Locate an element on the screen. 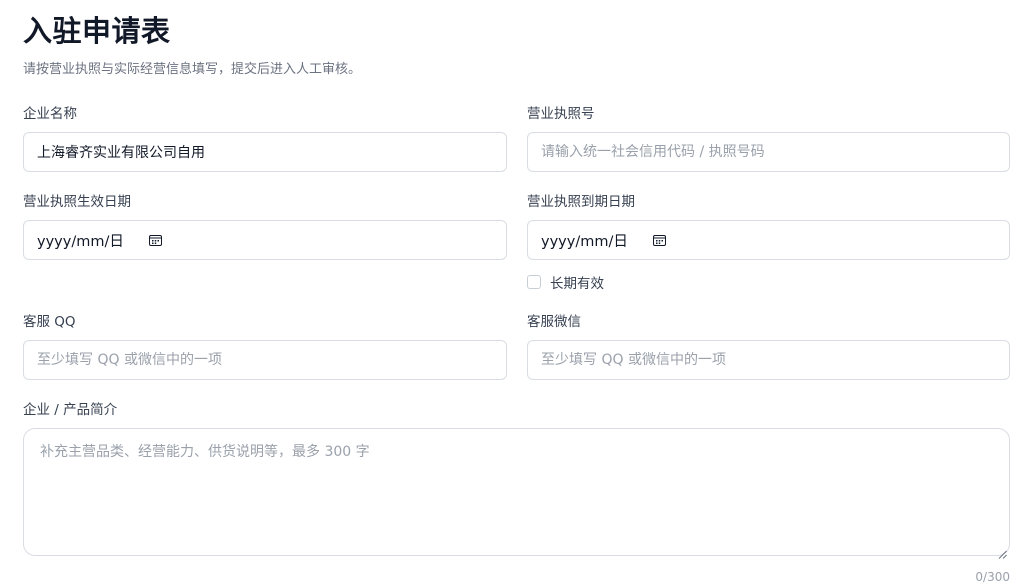 The height and width of the screenshot is (588, 1026). service-qq-label: 客服 QQ is located at coordinates (49, 322).